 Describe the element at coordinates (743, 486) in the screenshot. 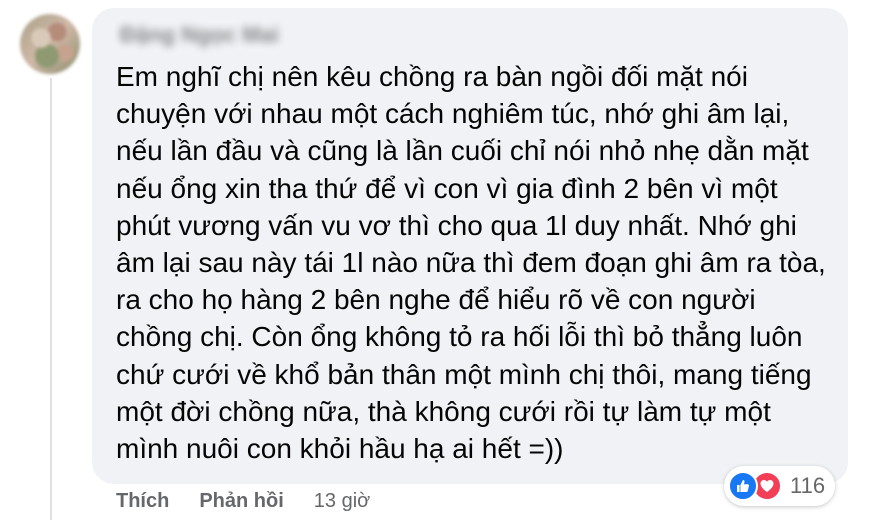

I see `like-icon` at that location.